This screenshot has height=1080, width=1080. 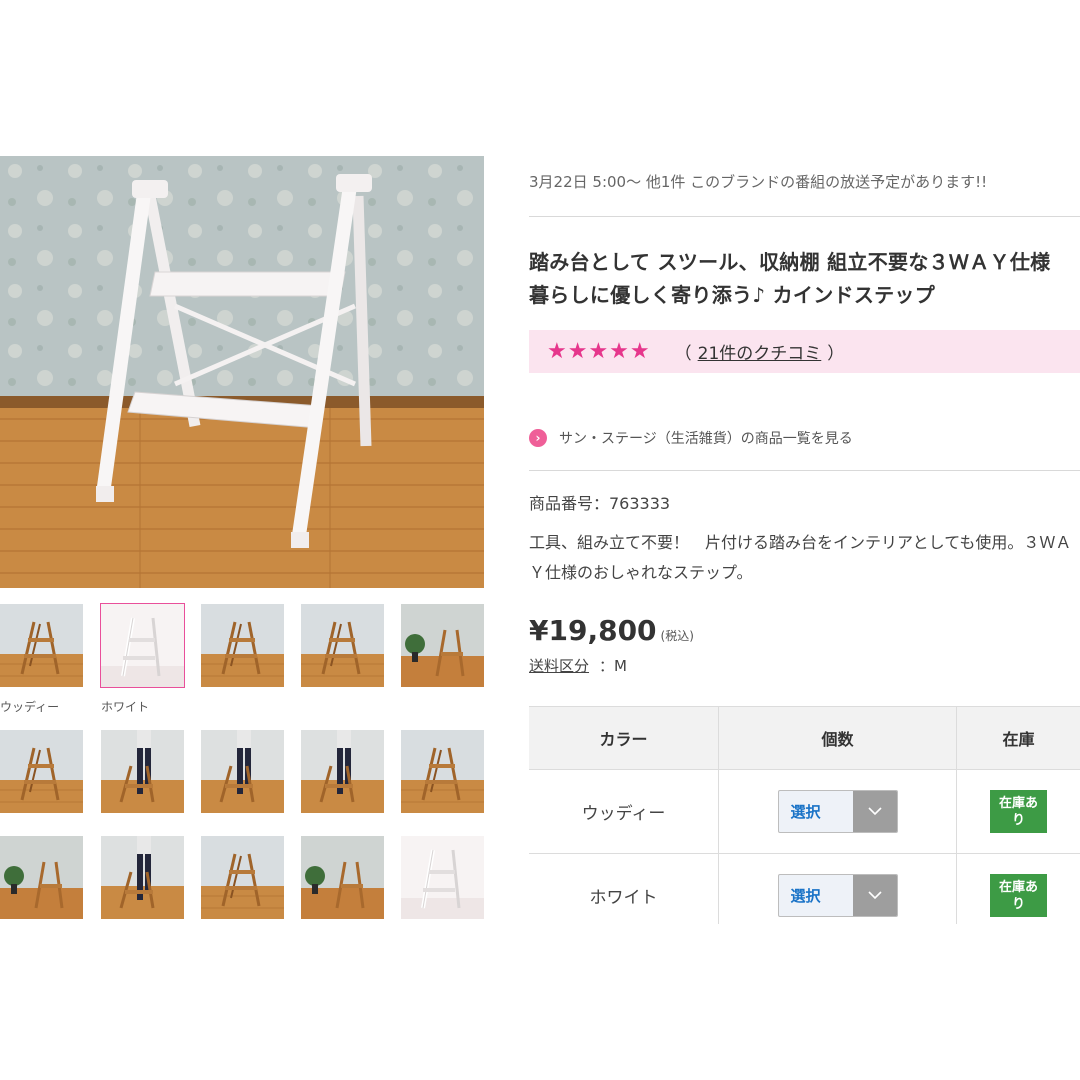 What do you see at coordinates (125, 707) in the screenshot?
I see `thumb-label-white: ホワイト` at bounding box center [125, 707].